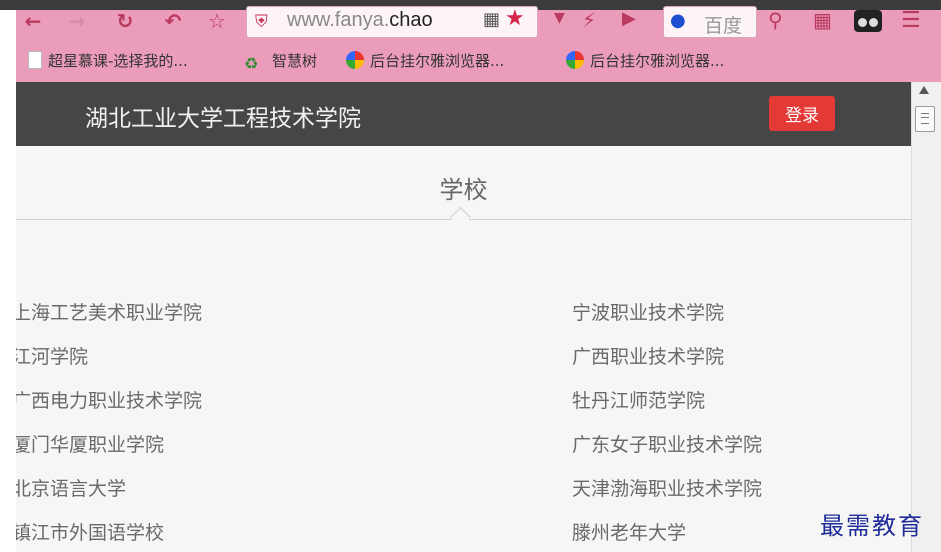 The image size is (941, 552). What do you see at coordinates (723, 24) in the screenshot?
I see `search-input: 百度` at bounding box center [723, 24].